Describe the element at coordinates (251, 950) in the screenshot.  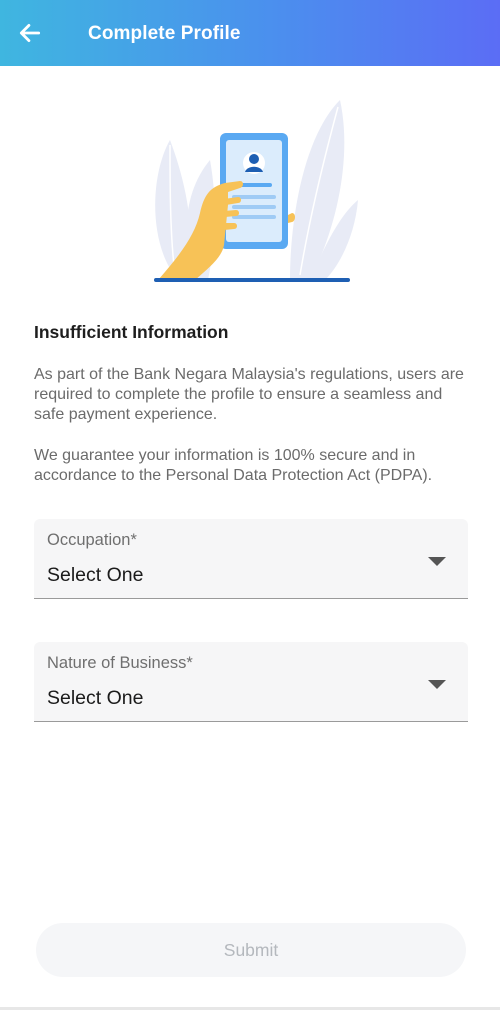
I see `submit-button: Submit` at that location.